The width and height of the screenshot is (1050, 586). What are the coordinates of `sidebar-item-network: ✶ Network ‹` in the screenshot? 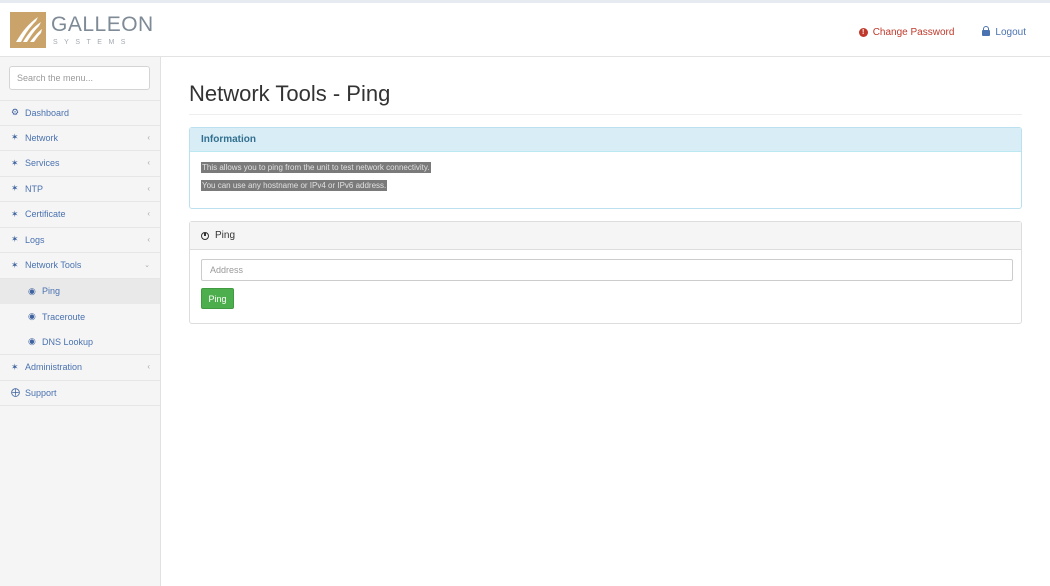 It's located at (80, 138).